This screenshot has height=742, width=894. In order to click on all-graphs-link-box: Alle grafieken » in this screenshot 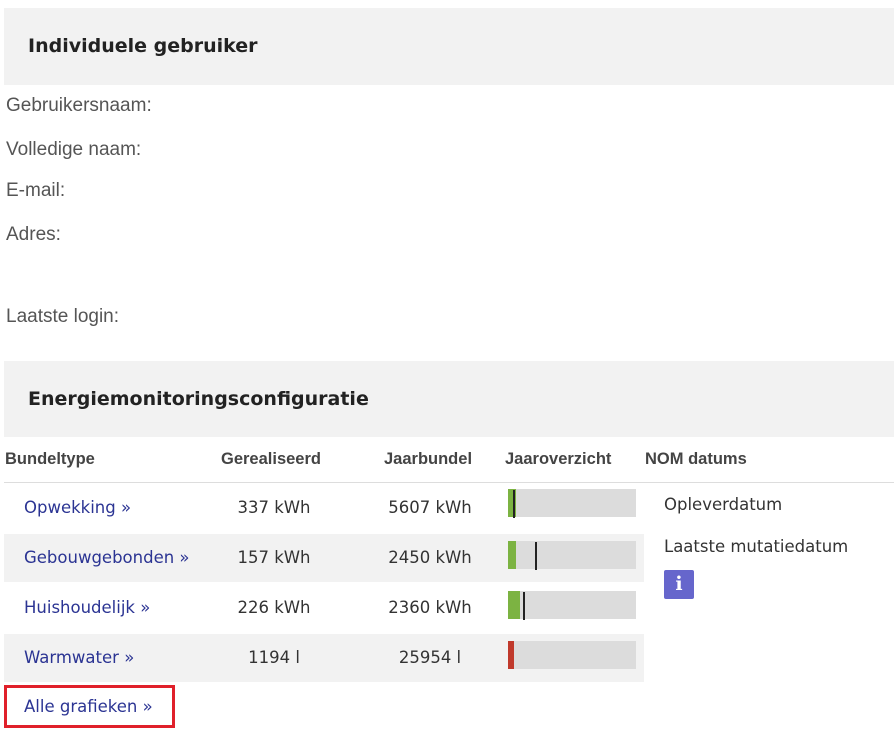, I will do `click(89, 706)`.